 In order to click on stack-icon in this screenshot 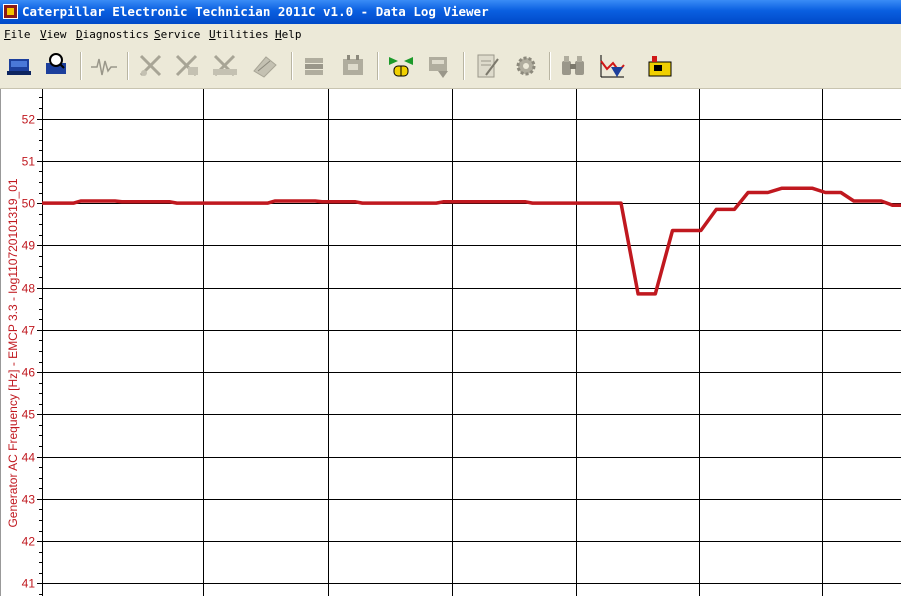, I will do `click(315, 66)`.